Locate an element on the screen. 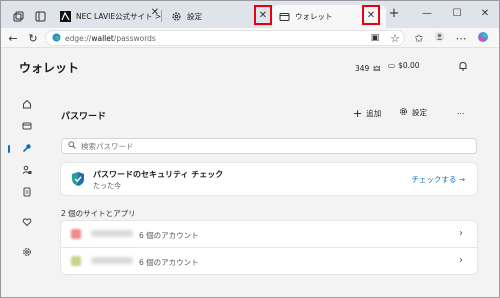 The width and height of the screenshot is (500, 298). rewards-points: 349 🜲 is located at coordinates (367, 68).